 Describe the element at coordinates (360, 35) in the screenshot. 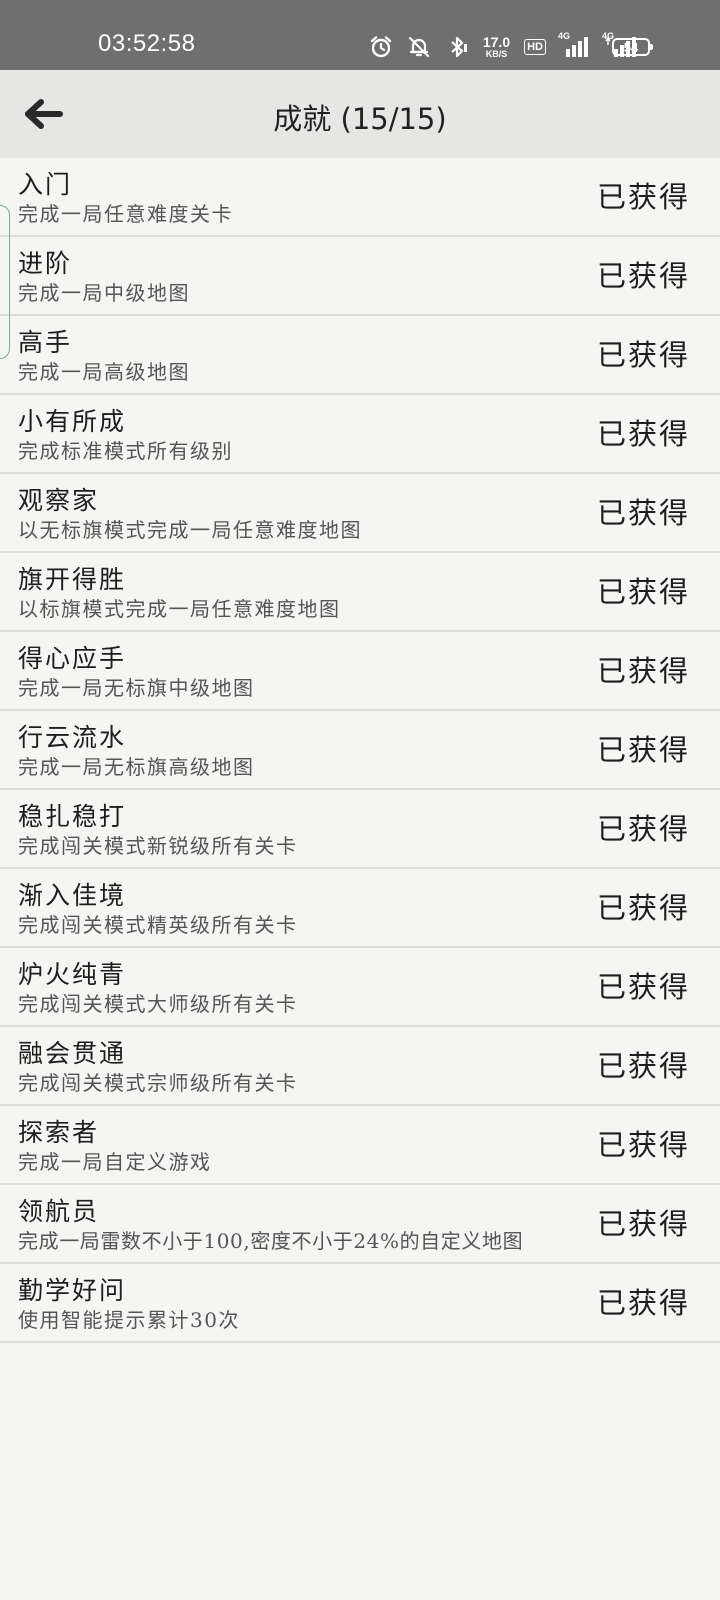

I see `status-bar: 03:52:58 17.0 KB/S HD 4G 4G 54` at that location.